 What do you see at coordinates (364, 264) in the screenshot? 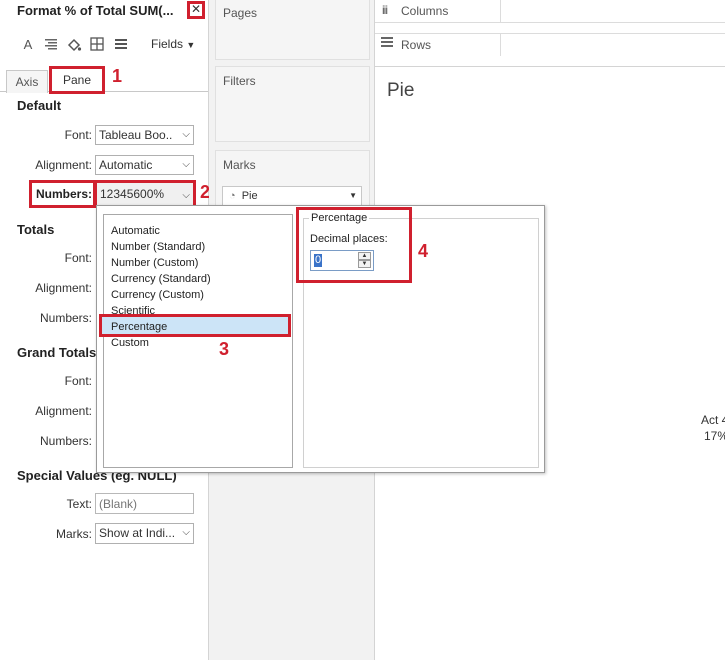
I see `stepper-down-icon: ▼` at bounding box center [364, 264].